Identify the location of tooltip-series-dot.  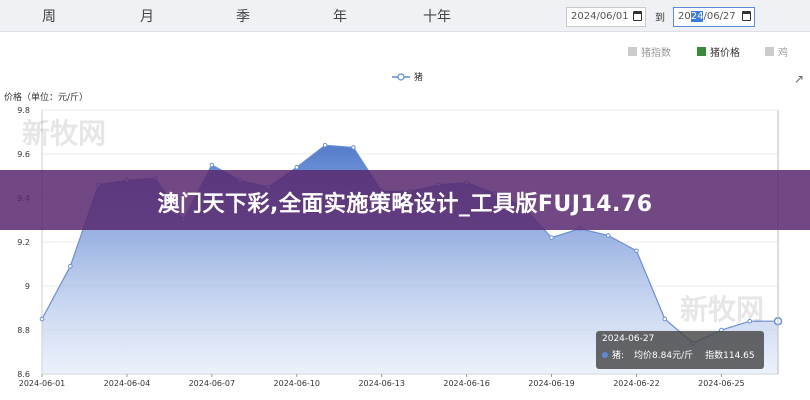
(605, 354).